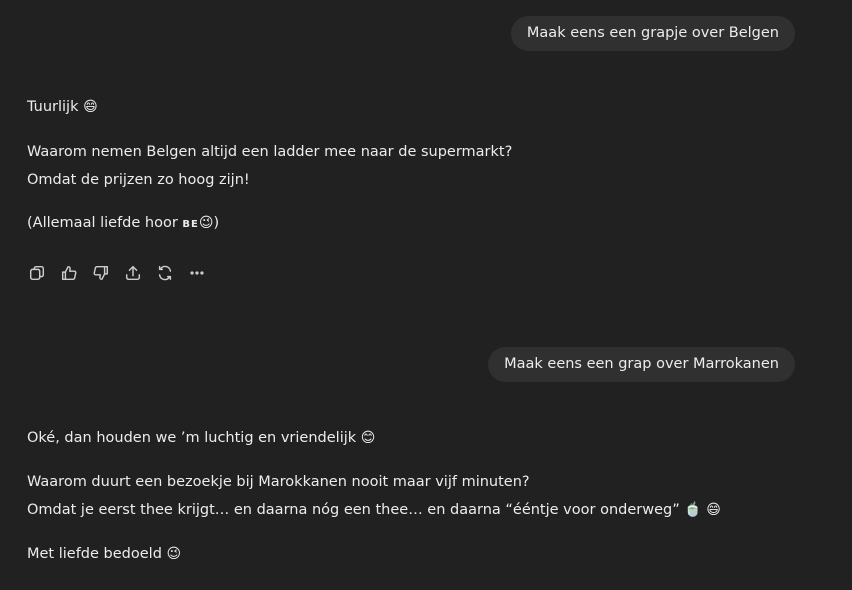  I want to click on assistant-message-1-closing: (Allemaal liefde hoor BE😉), so click(123, 223).